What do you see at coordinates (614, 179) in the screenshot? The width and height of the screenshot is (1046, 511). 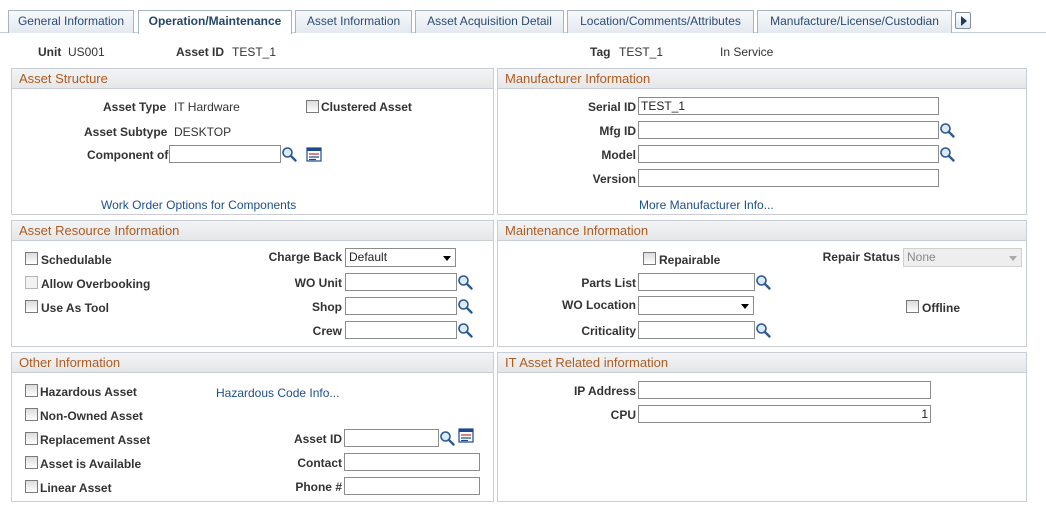 I see `version-label: Version` at bounding box center [614, 179].